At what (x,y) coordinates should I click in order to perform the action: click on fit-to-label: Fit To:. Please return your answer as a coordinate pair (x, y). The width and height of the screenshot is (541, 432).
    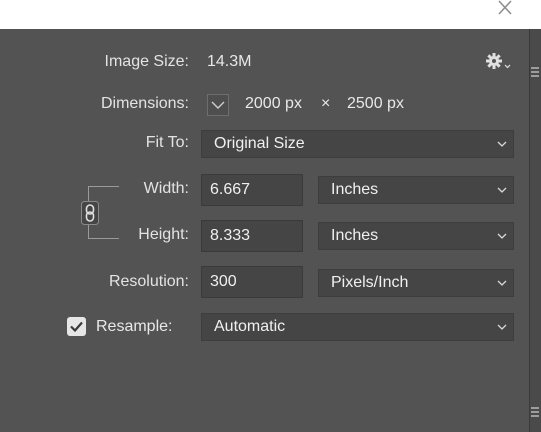
    Looking at the image, I should click on (167, 142).